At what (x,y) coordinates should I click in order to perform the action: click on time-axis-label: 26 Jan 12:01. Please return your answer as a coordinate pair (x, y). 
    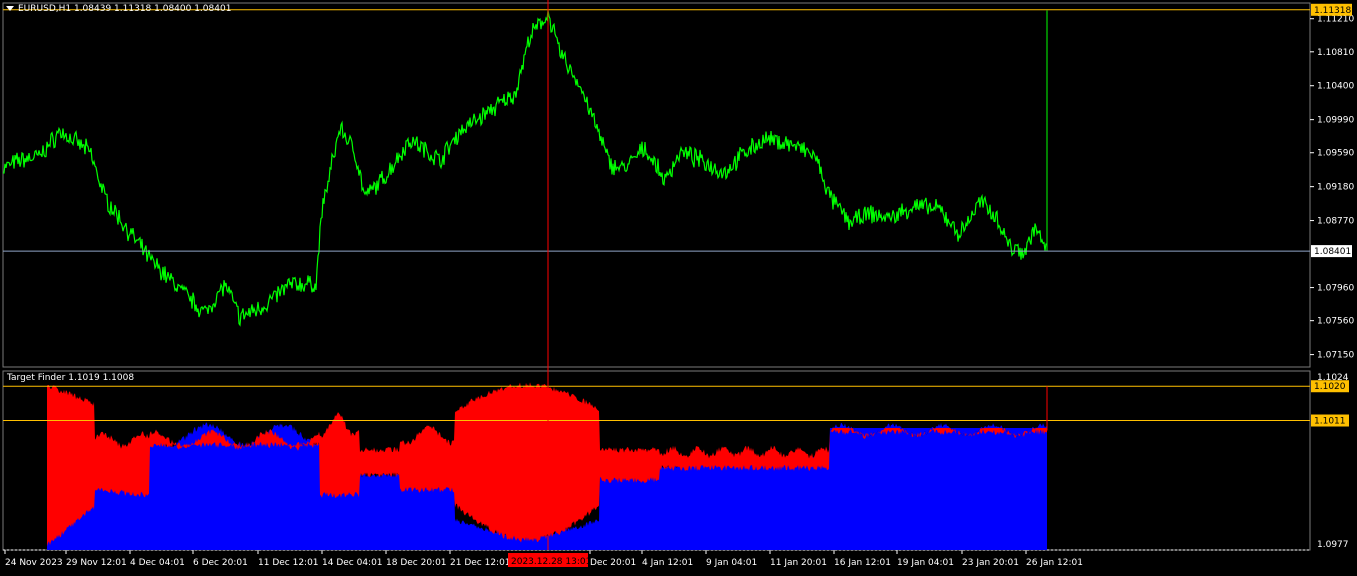
    Looking at the image, I should click on (1054, 563).